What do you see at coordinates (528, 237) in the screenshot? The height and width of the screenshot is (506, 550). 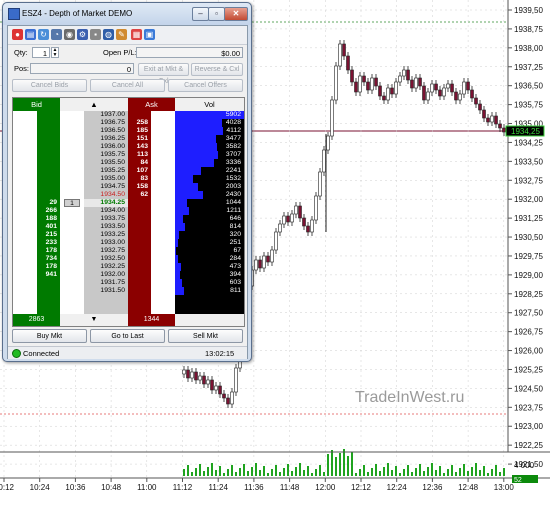 I see `price-tick-label: 1930,50` at bounding box center [528, 237].